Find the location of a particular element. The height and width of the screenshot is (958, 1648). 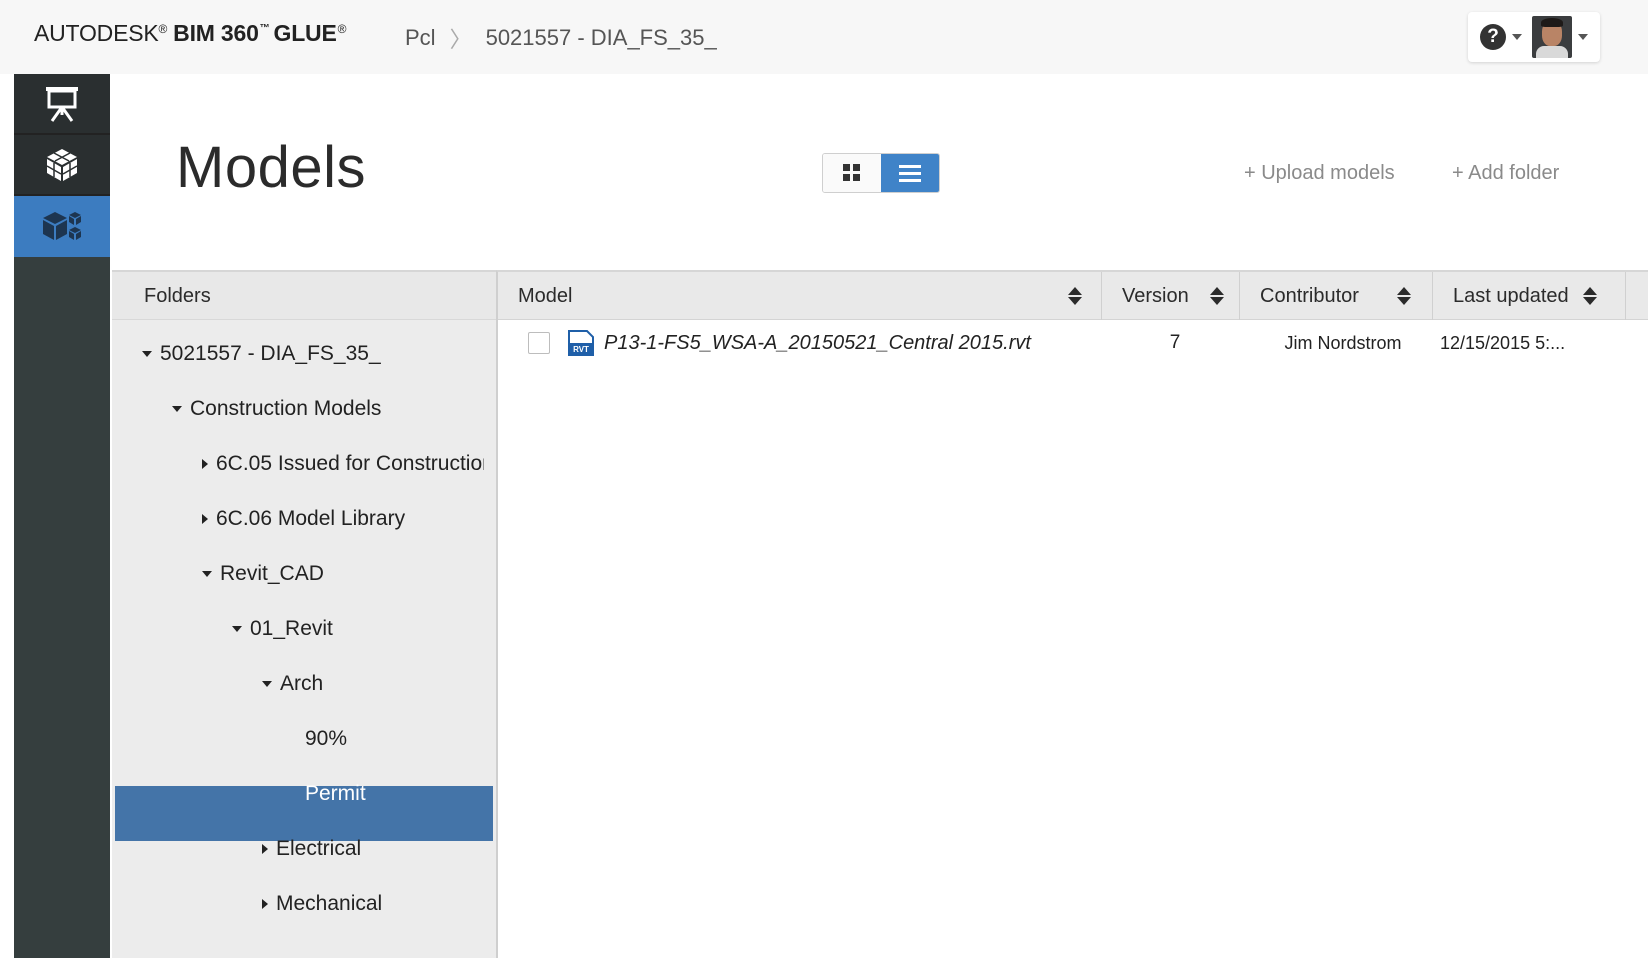

svg-text: RVT is located at coordinates (581, 349).